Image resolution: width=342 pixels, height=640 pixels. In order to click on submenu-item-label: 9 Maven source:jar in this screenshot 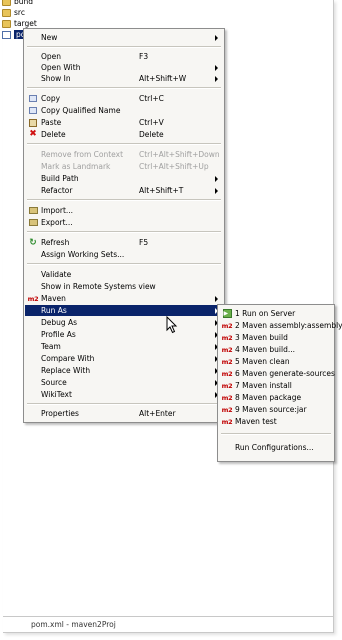, I will do `click(271, 409)`.